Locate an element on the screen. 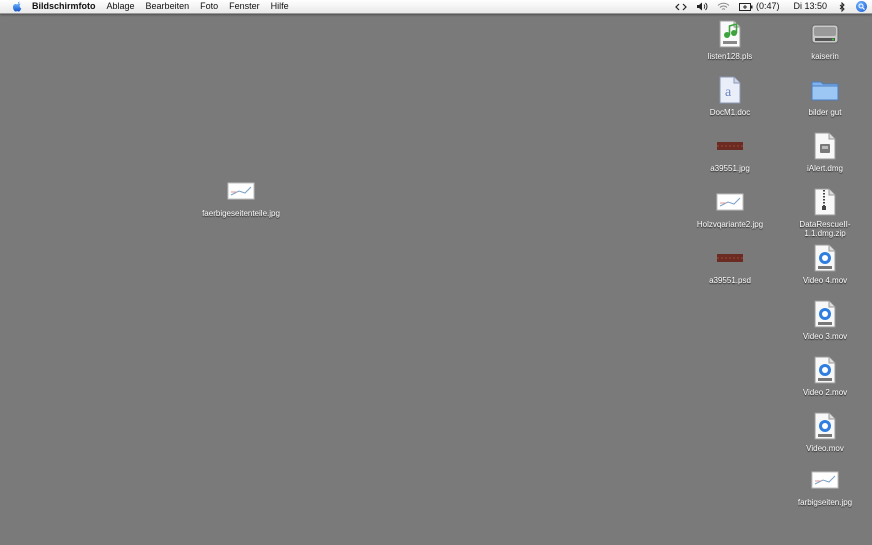 This screenshot has width=872, height=545. desktop-icon-a39551-psd: a39551.psd is located at coordinates (730, 264).